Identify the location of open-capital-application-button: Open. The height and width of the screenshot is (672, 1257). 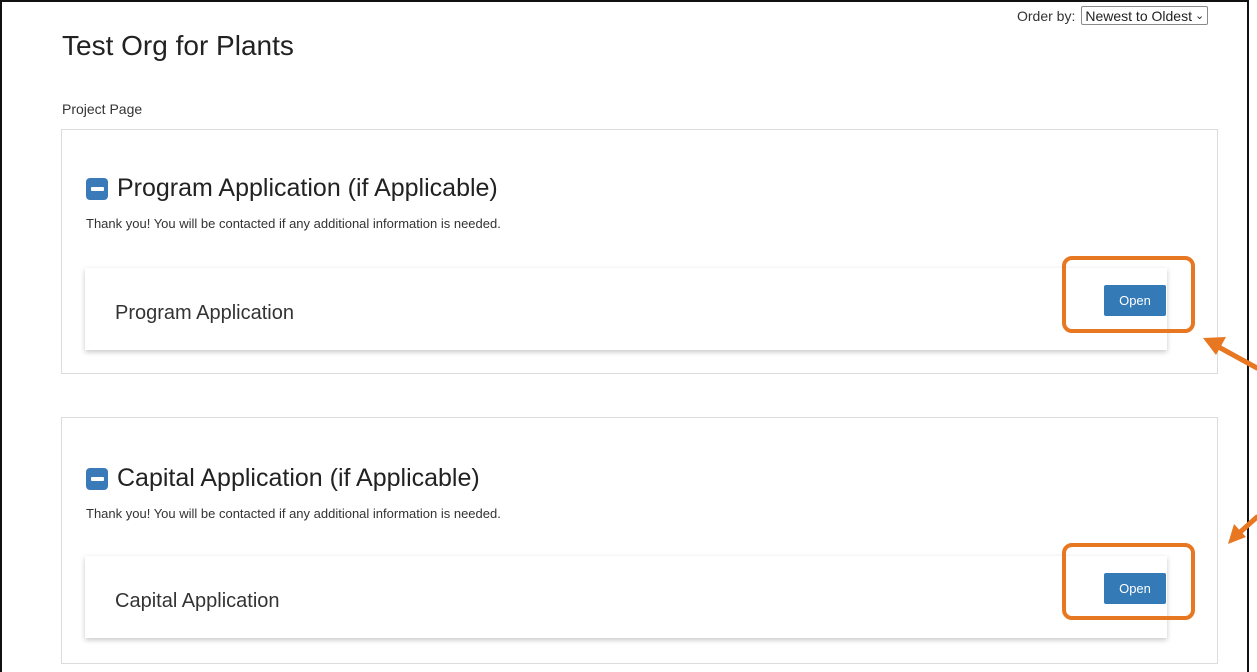
(1135, 588).